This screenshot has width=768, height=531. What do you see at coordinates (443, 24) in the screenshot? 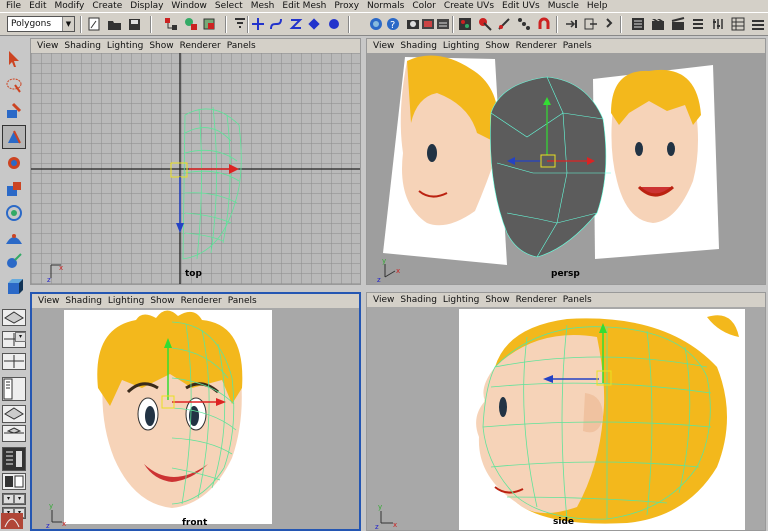
I see `render-settings-icon` at bounding box center [443, 24].